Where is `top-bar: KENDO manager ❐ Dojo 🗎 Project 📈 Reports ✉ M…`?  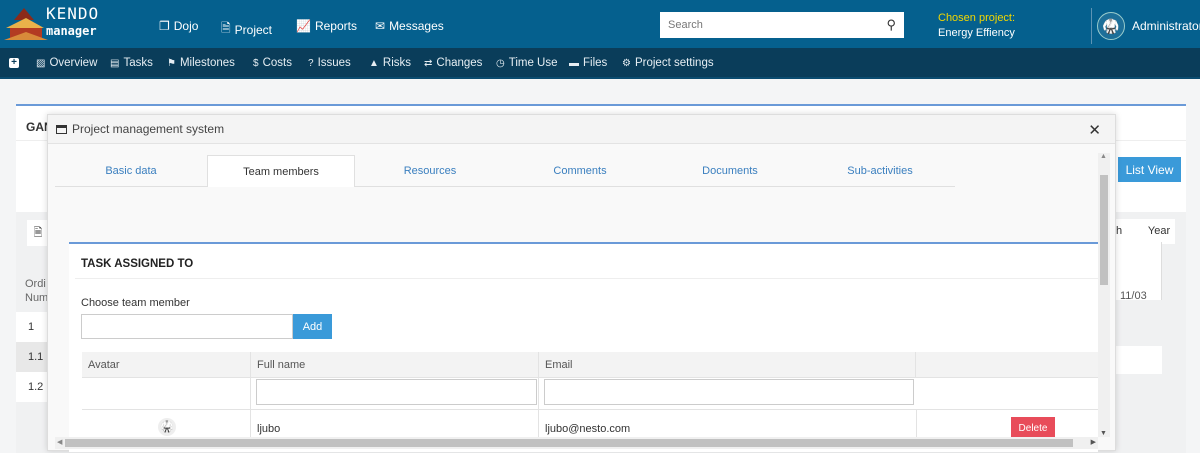
top-bar: KENDO manager ❐ Dojo 🗎 Project 📈 Reports ✉ M… is located at coordinates (600, 24).